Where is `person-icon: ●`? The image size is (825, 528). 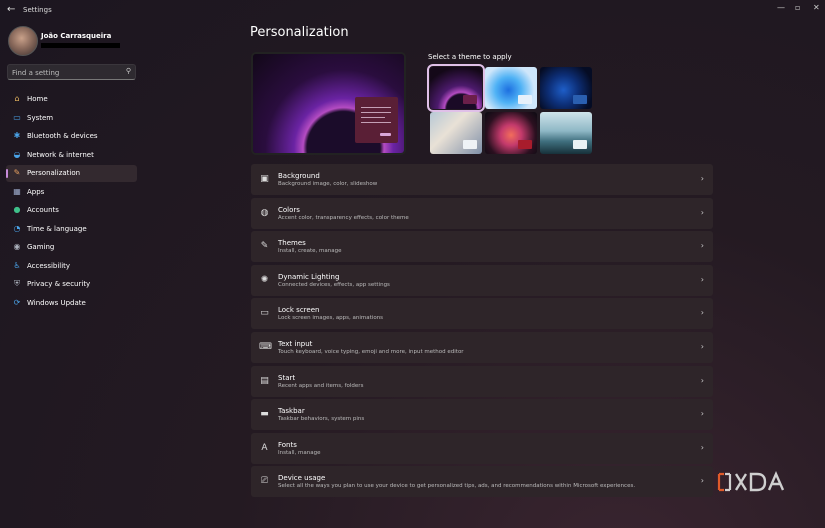 person-icon: ● is located at coordinates (17, 209).